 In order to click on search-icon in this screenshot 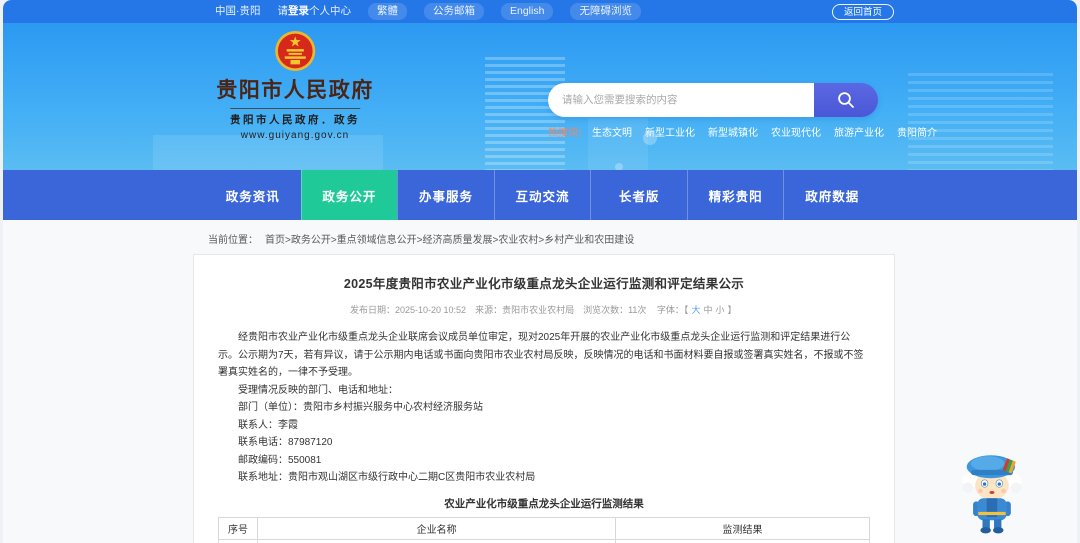, I will do `click(846, 100)`.